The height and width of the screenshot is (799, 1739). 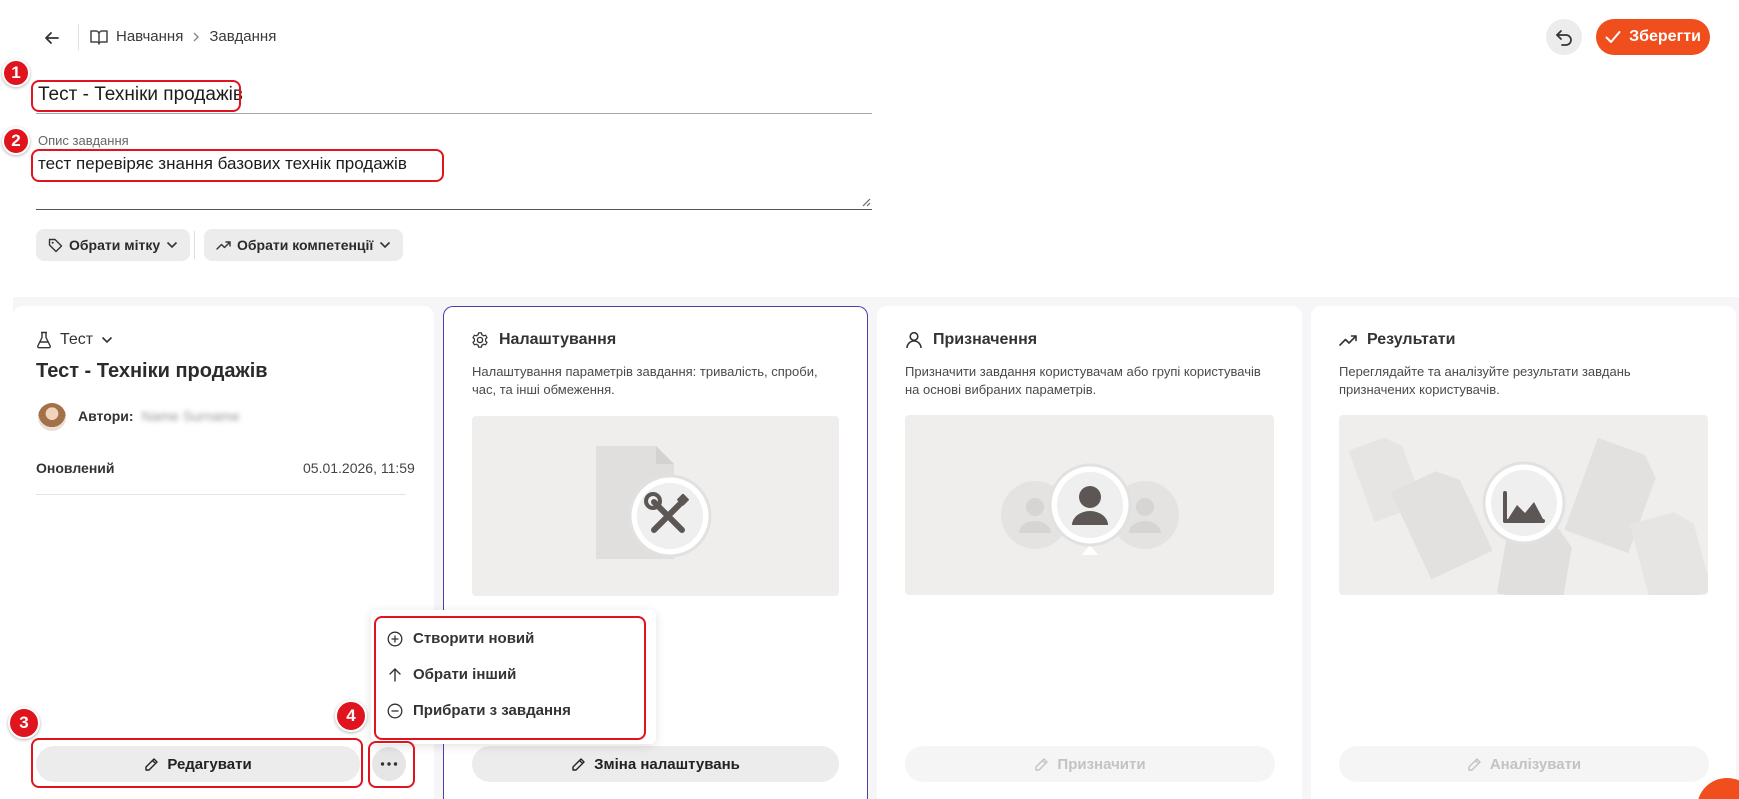 I want to click on more-options-button, so click(x=389, y=764).